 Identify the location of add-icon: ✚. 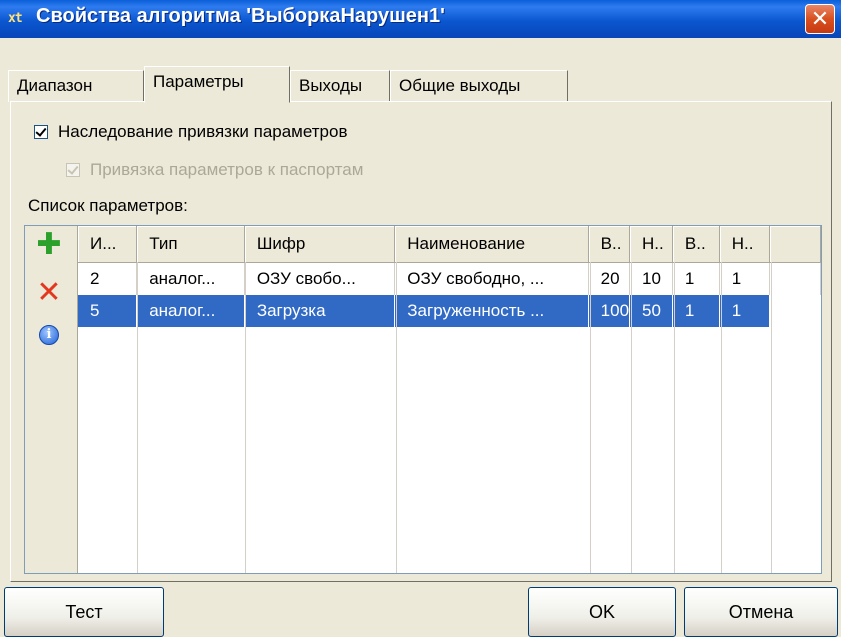
(49, 244).